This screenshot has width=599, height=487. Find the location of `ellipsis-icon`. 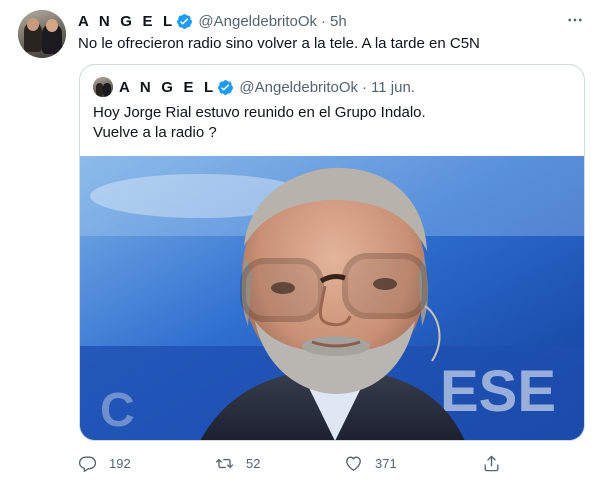

ellipsis-icon is located at coordinates (575, 20).